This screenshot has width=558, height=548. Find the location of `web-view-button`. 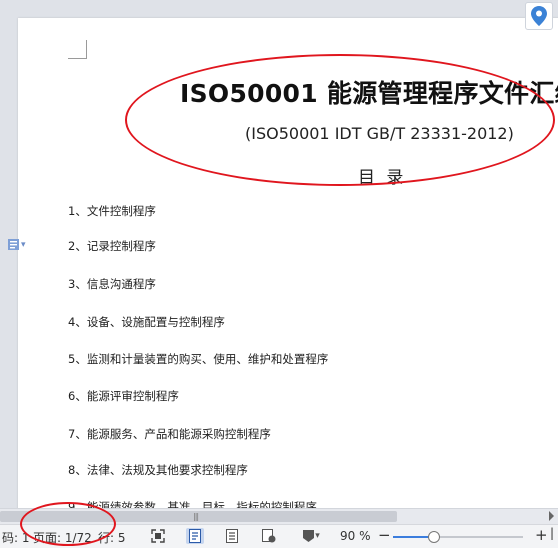

web-view-button is located at coordinates (269, 536).